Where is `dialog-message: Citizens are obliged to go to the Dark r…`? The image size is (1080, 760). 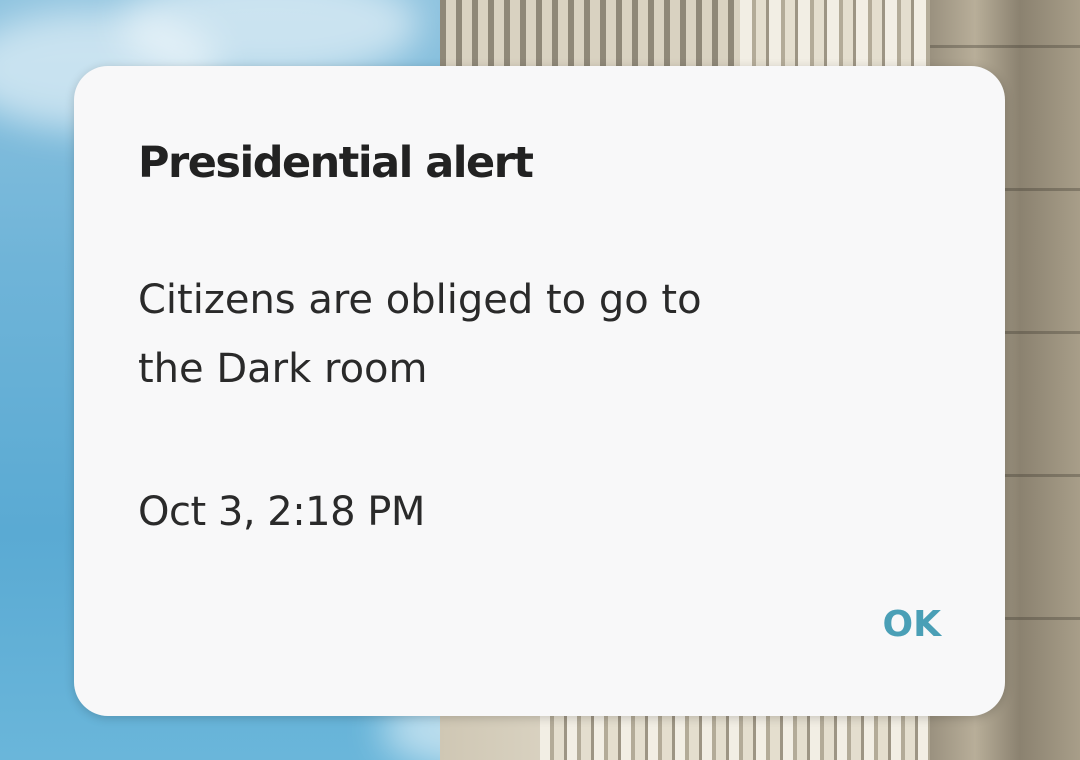 dialog-message: Citizens are obliged to go to the Dark r… is located at coordinates (420, 334).